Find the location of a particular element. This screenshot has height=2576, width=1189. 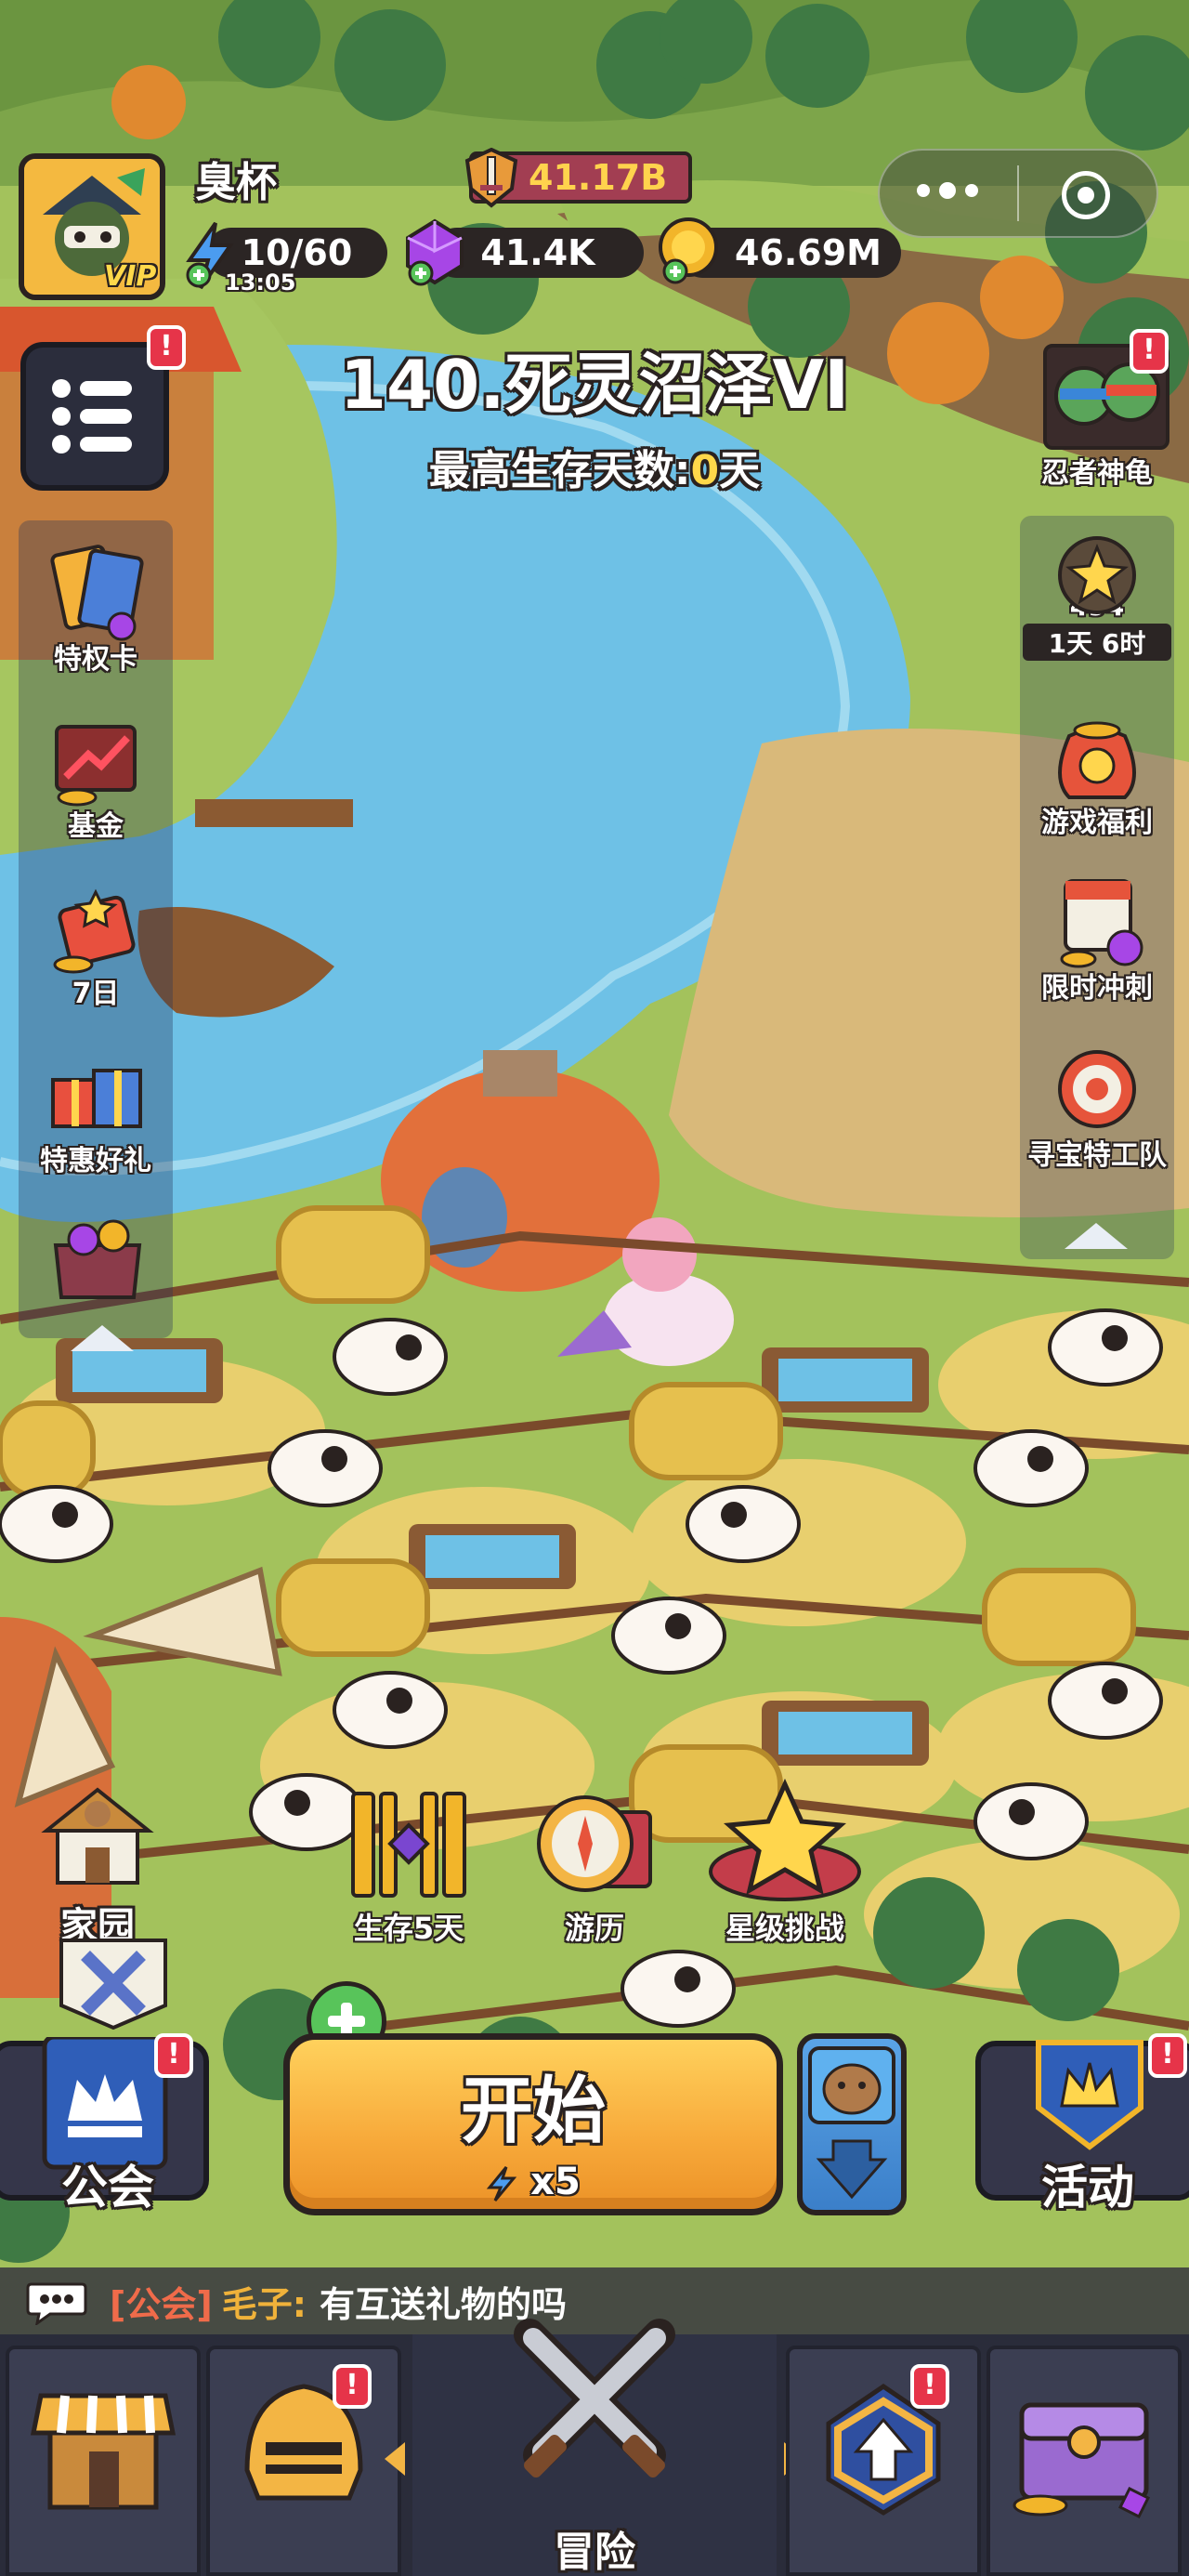

capybara-avatar-icon is located at coordinates (851, 2123).